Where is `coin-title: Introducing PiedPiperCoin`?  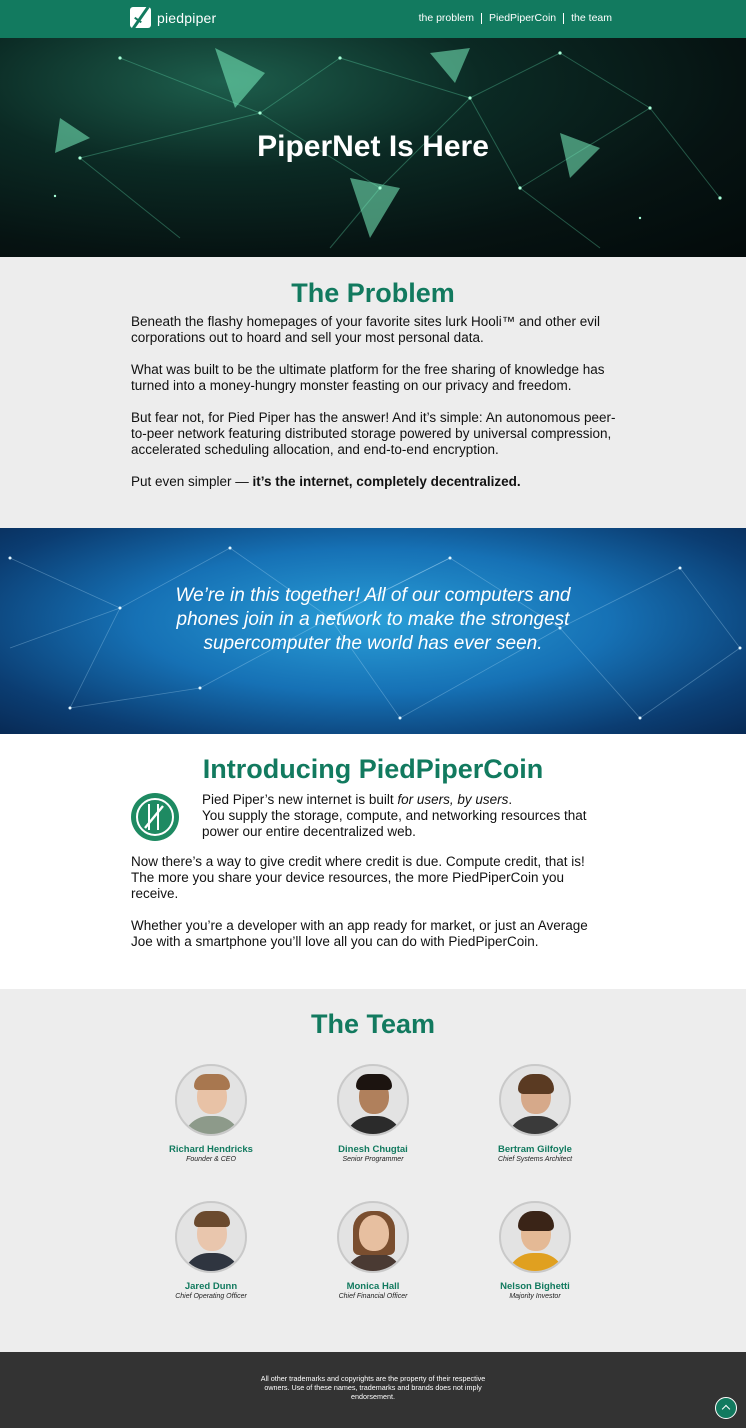
coin-title: Introducing PiedPiperCoin is located at coordinates (373, 769).